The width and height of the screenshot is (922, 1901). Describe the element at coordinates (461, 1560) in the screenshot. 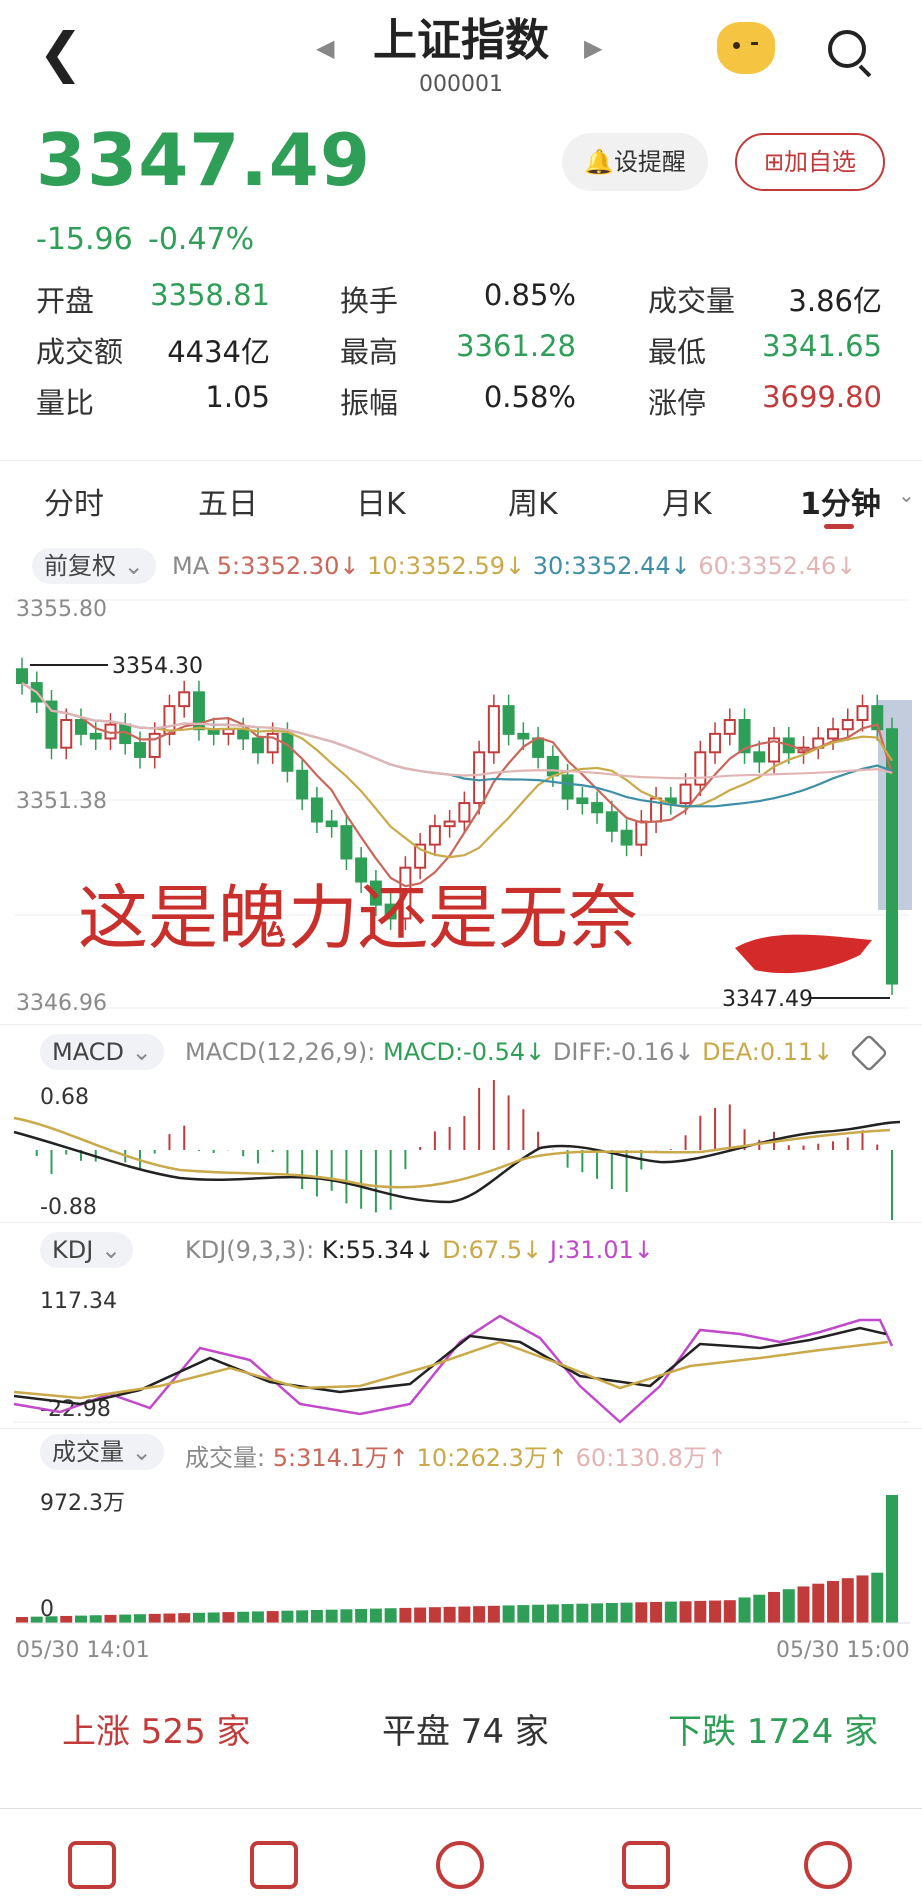

I see `volume-chart: 972.3万 0` at that location.